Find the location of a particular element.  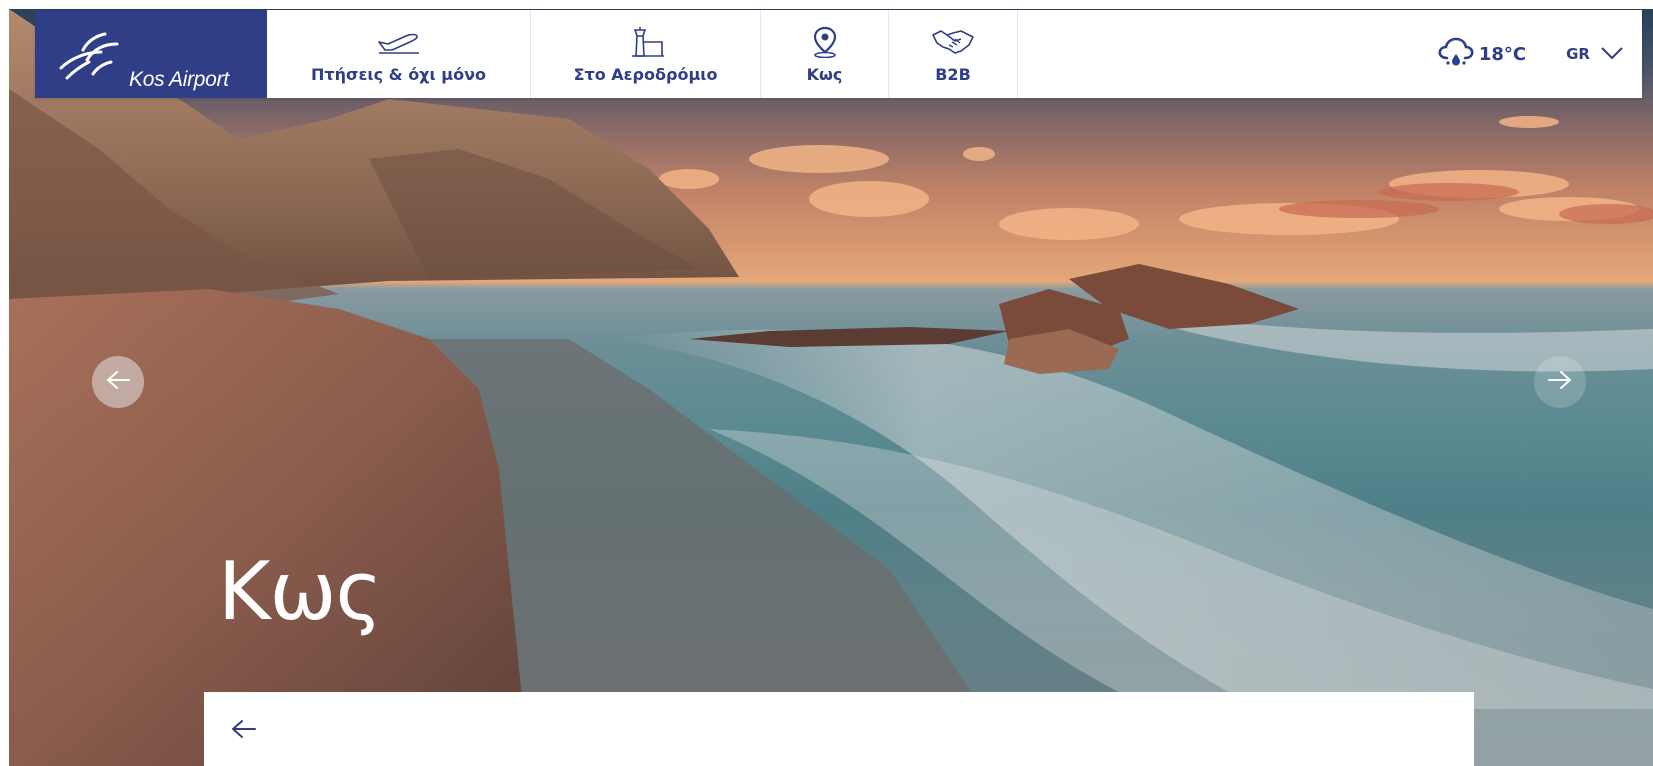

nav-b2b-label: B2B is located at coordinates (953, 74).